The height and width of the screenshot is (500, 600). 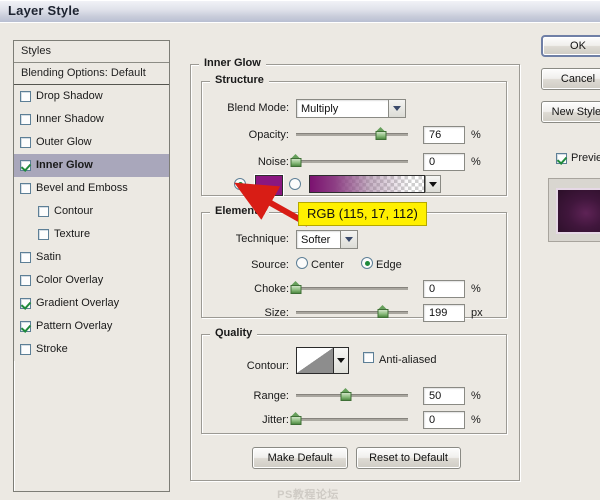 What do you see at coordinates (64, 142) in the screenshot?
I see `effect-label: Outer Glow` at bounding box center [64, 142].